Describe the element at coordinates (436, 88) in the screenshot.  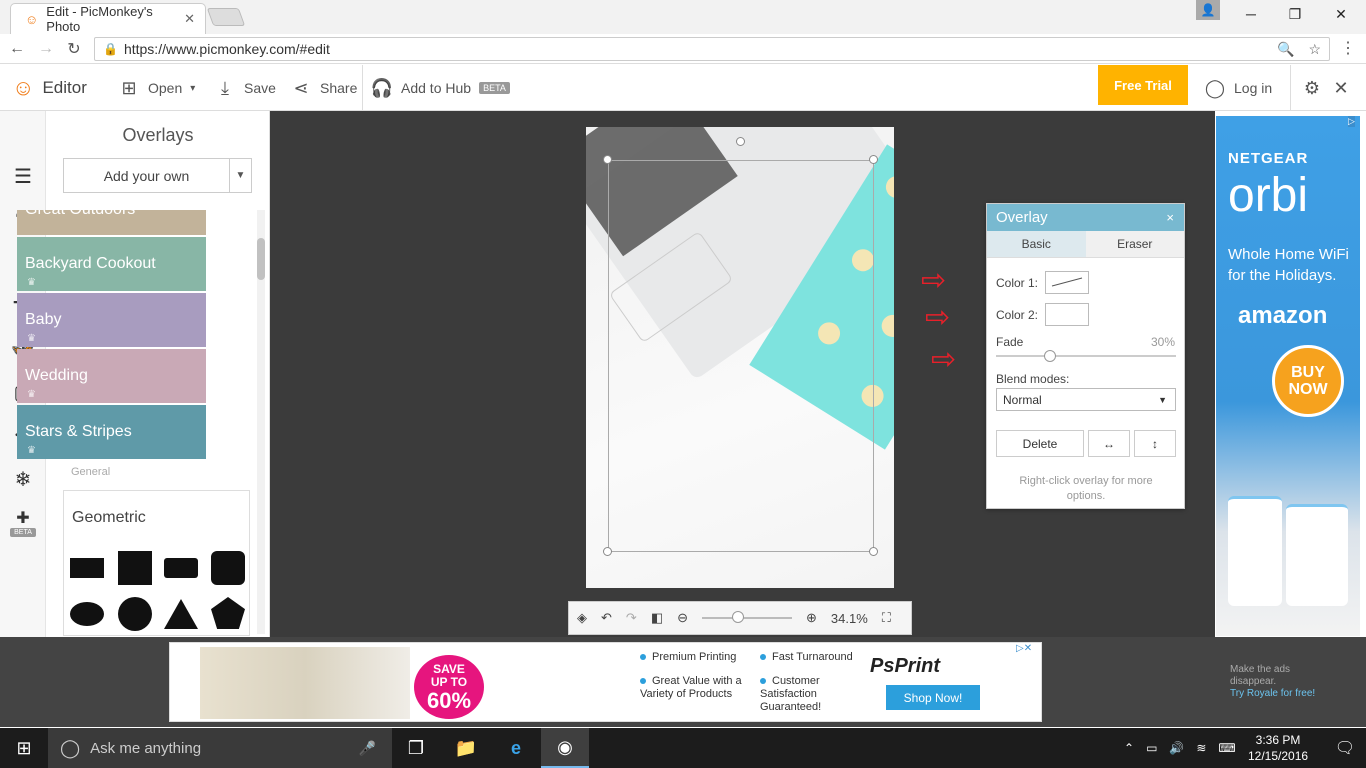
I see `add-to-hub-button: 🎧 Add to Hub BETA` at that location.